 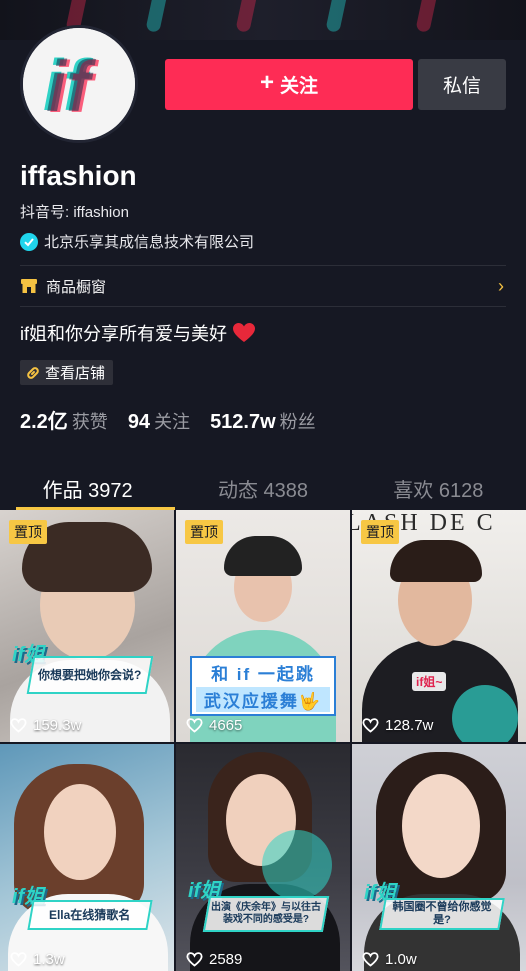 What do you see at coordinates (298, 421) in the screenshot?
I see `followers-label: 粉丝` at bounding box center [298, 421].